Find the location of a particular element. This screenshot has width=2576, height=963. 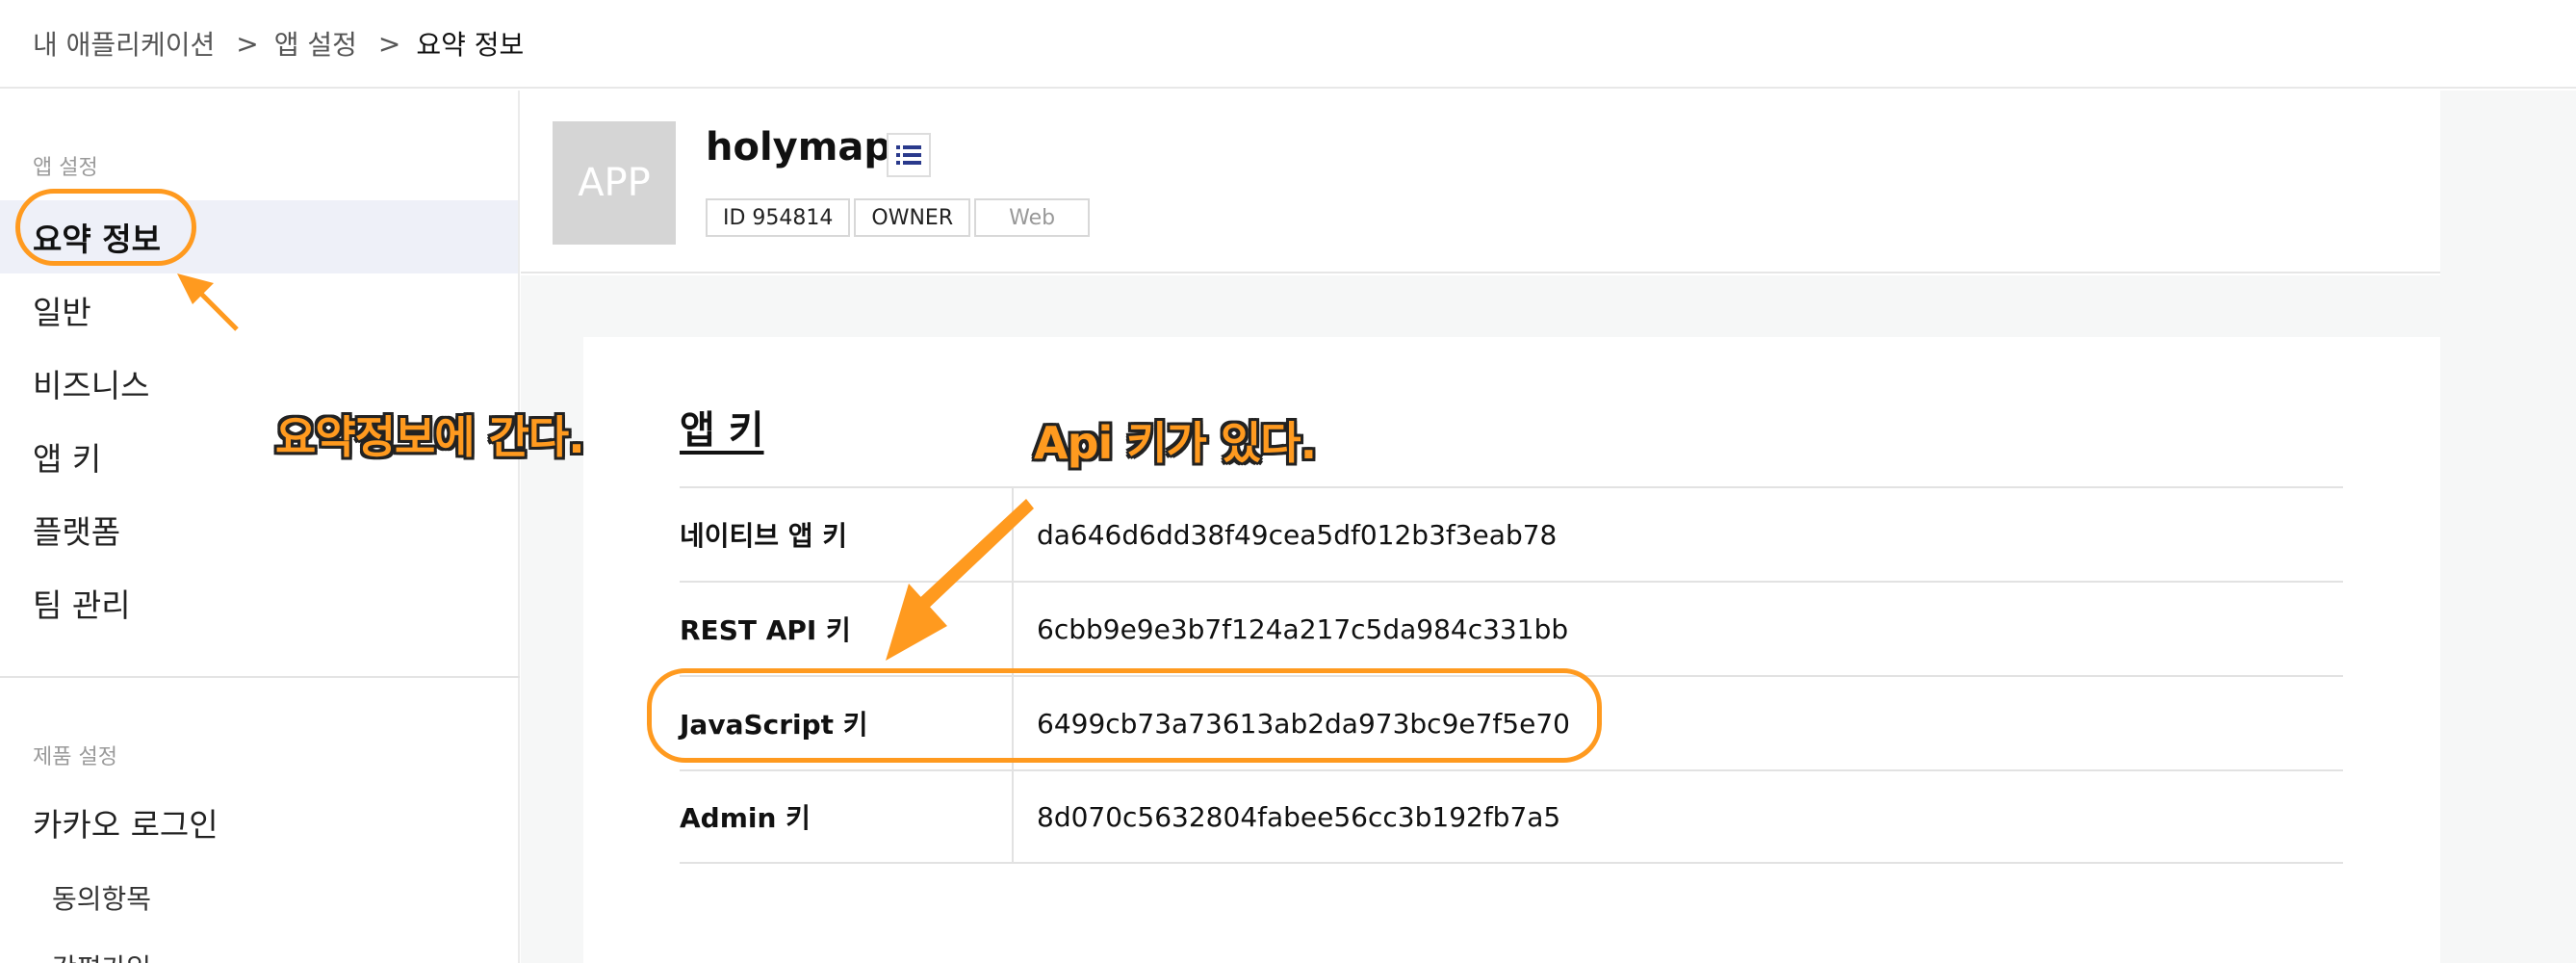

role-tag: OWNER is located at coordinates (913, 217).